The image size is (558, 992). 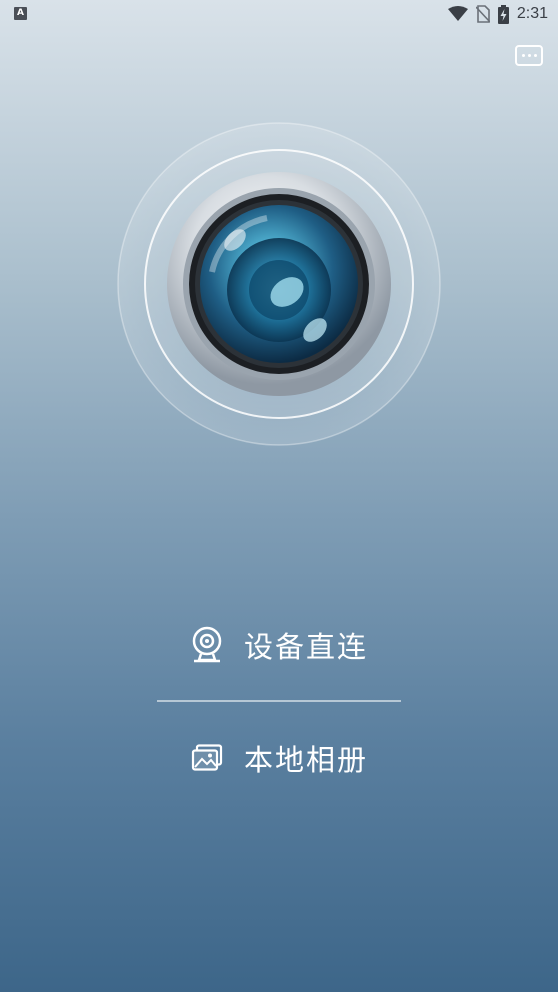 I want to click on device-direct-connect-button: 设备直连, so click(x=279, y=645).